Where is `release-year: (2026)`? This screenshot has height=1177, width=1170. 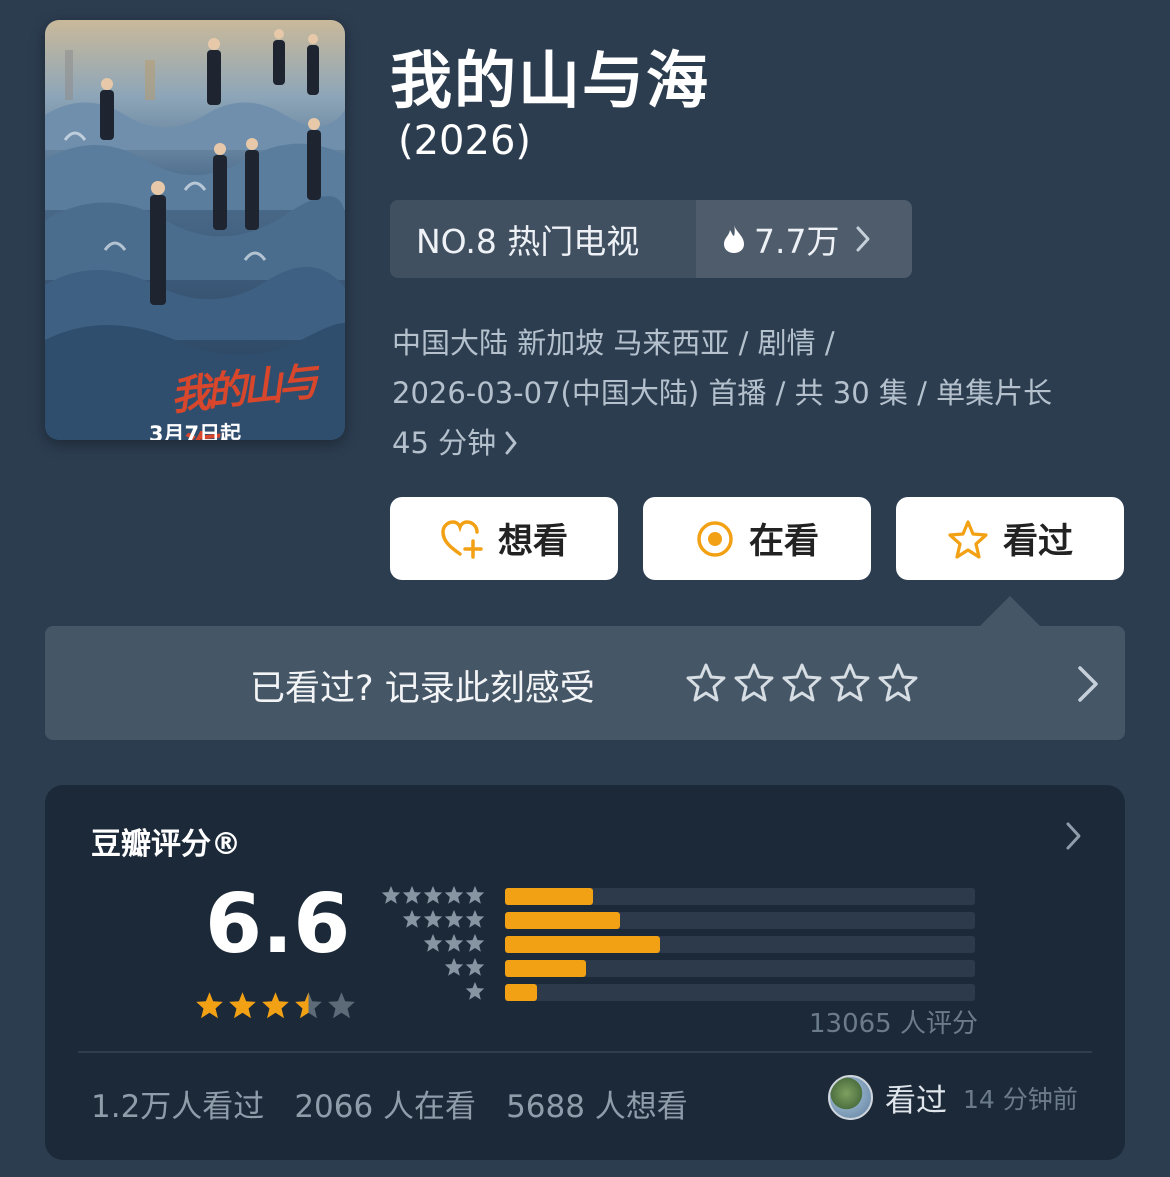
release-year: (2026) is located at coordinates (465, 141).